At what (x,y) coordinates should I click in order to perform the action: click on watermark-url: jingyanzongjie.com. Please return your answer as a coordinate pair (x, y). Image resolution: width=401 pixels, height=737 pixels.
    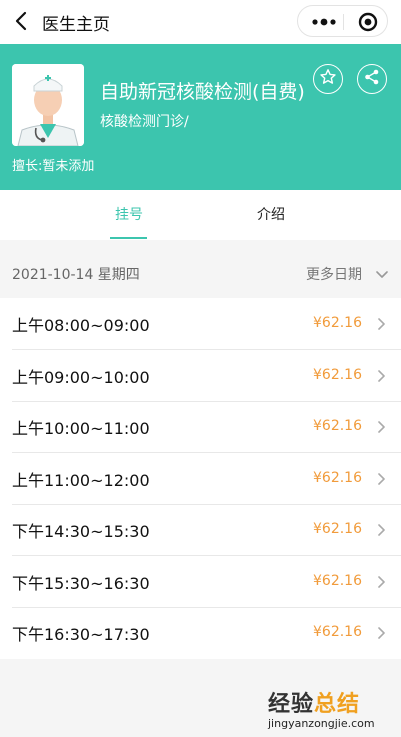
    Looking at the image, I should click on (321, 723).